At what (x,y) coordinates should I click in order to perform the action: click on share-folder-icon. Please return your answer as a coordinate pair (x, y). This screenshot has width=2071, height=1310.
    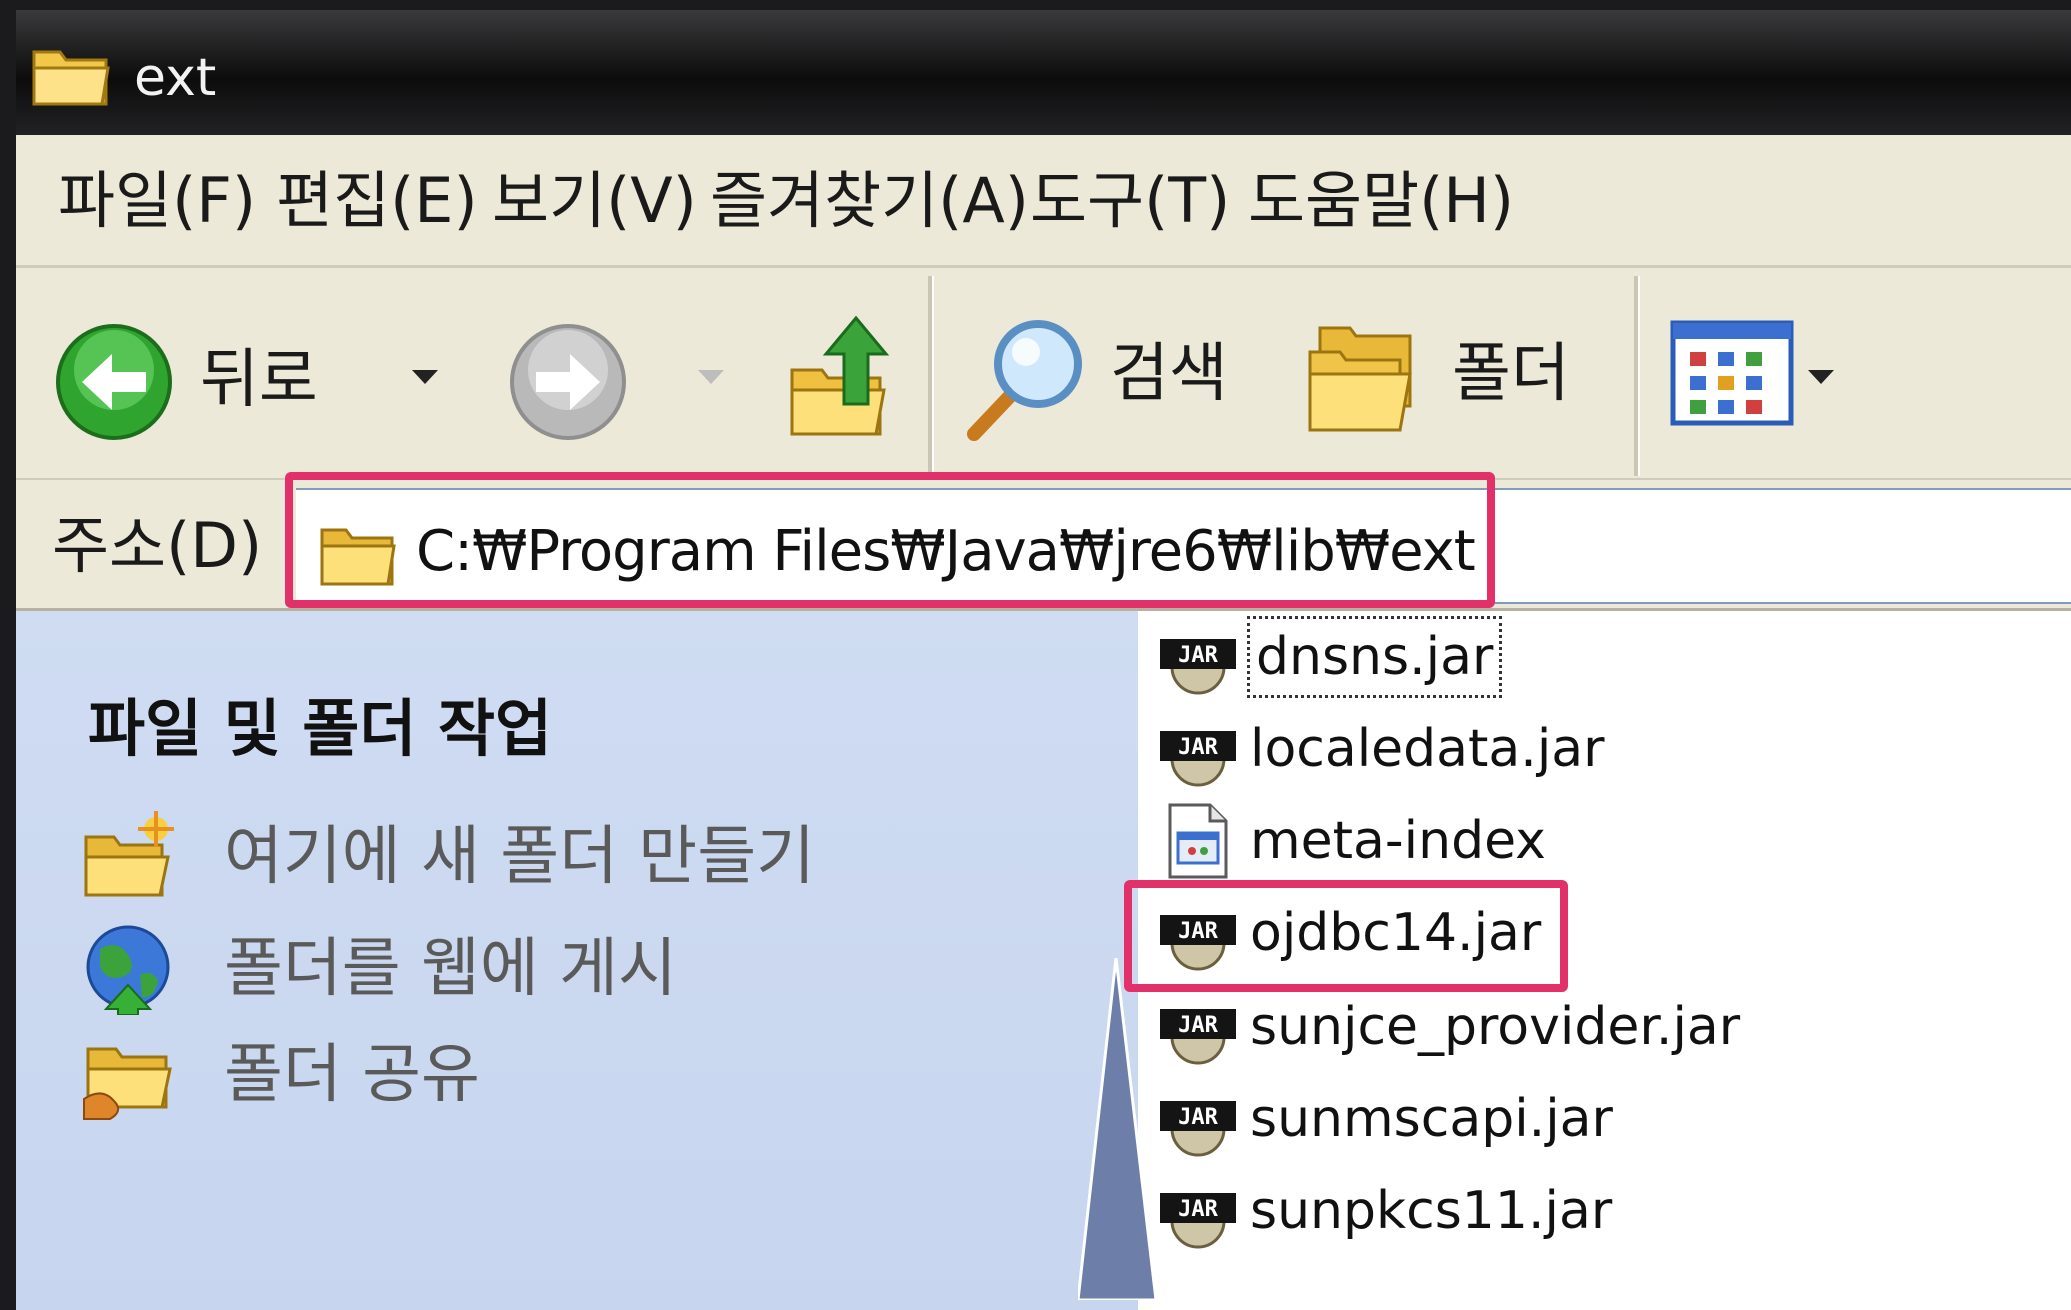
    Looking at the image, I should click on (127, 1083).